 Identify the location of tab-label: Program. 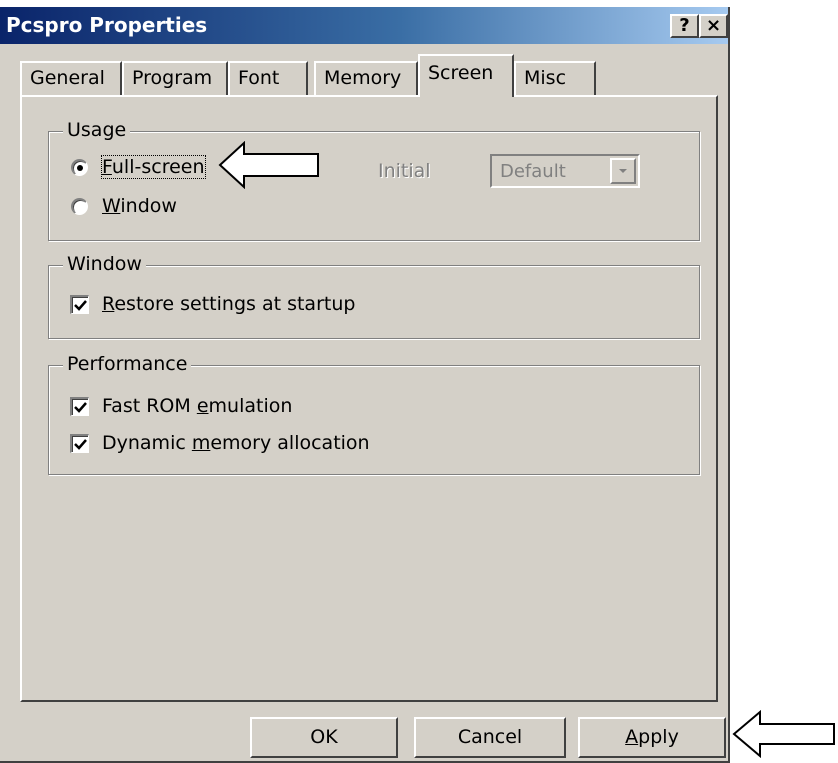
(172, 78).